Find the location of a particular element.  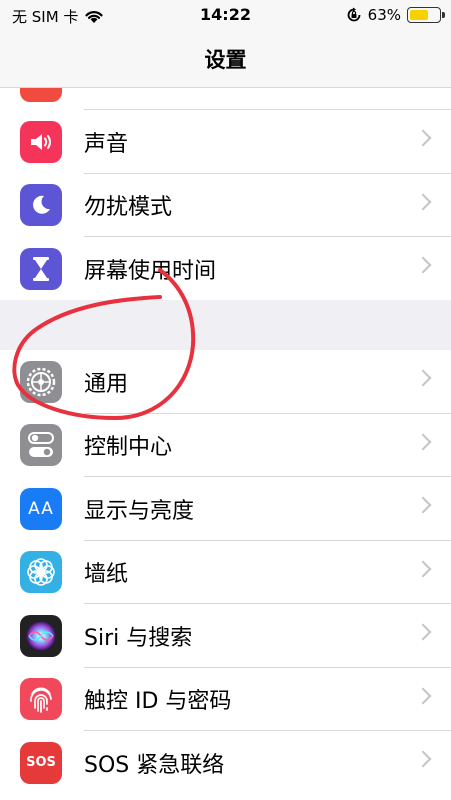

row-label: 屏幕使用时间 is located at coordinates (150, 271).